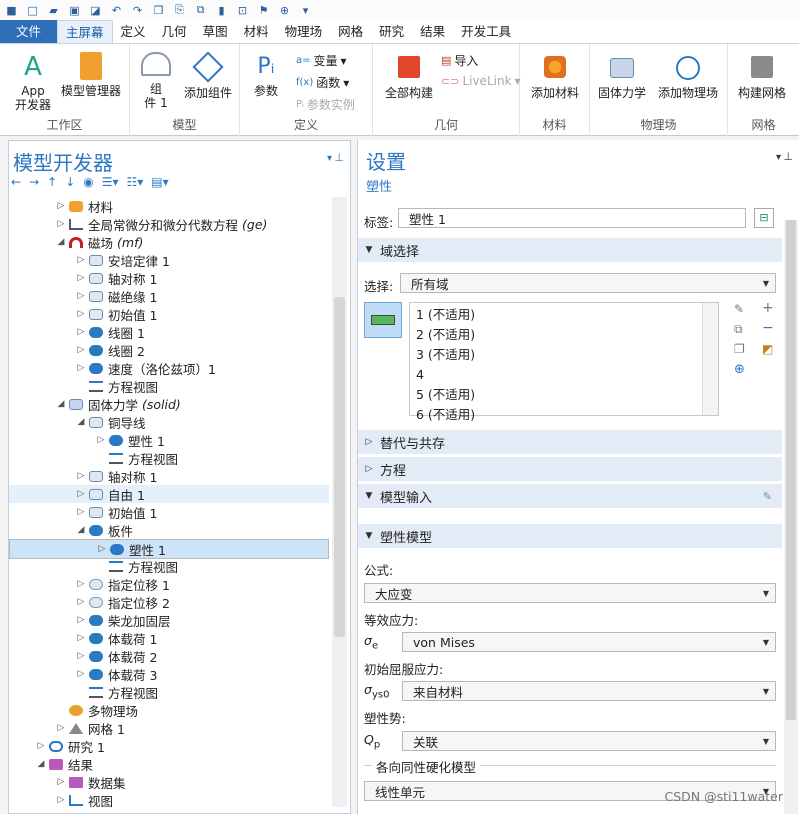 This screenshot has width=799, height=814. Describe the element at coordinates (169, 620) in the screenshot. I see `tree-node: ▷ 柴龙加固层` at that location.